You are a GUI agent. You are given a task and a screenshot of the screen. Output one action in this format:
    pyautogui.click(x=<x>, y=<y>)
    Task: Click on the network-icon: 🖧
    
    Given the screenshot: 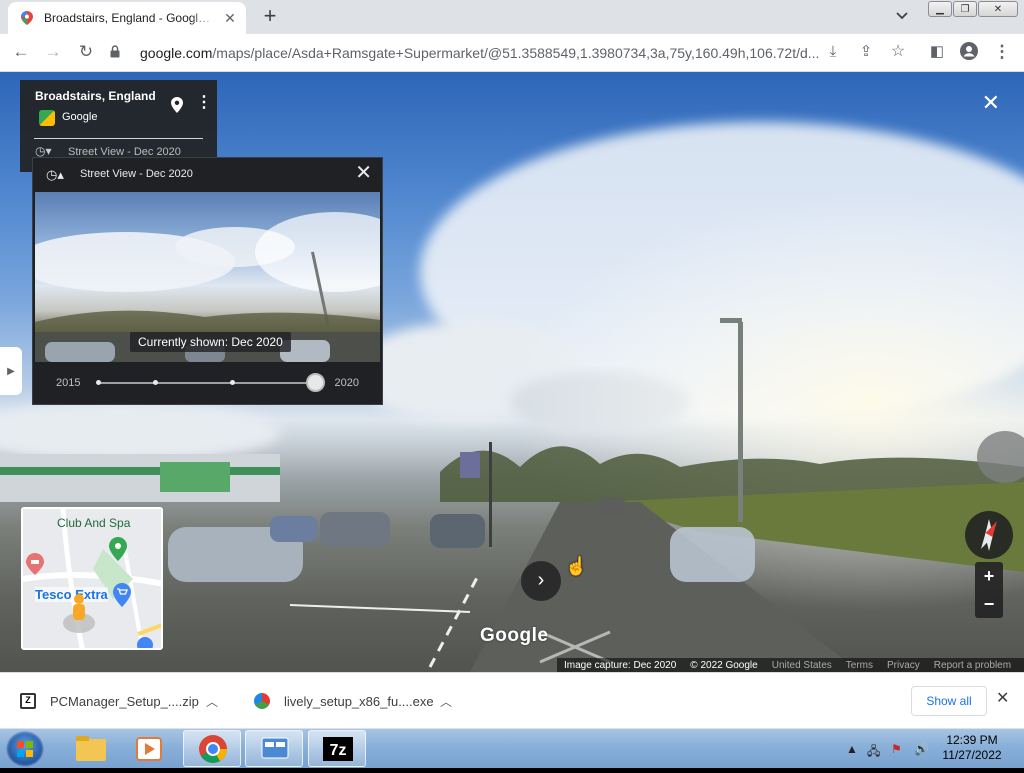 What is the action you would take?
    pyautogui.click(x=873, y=752)
    